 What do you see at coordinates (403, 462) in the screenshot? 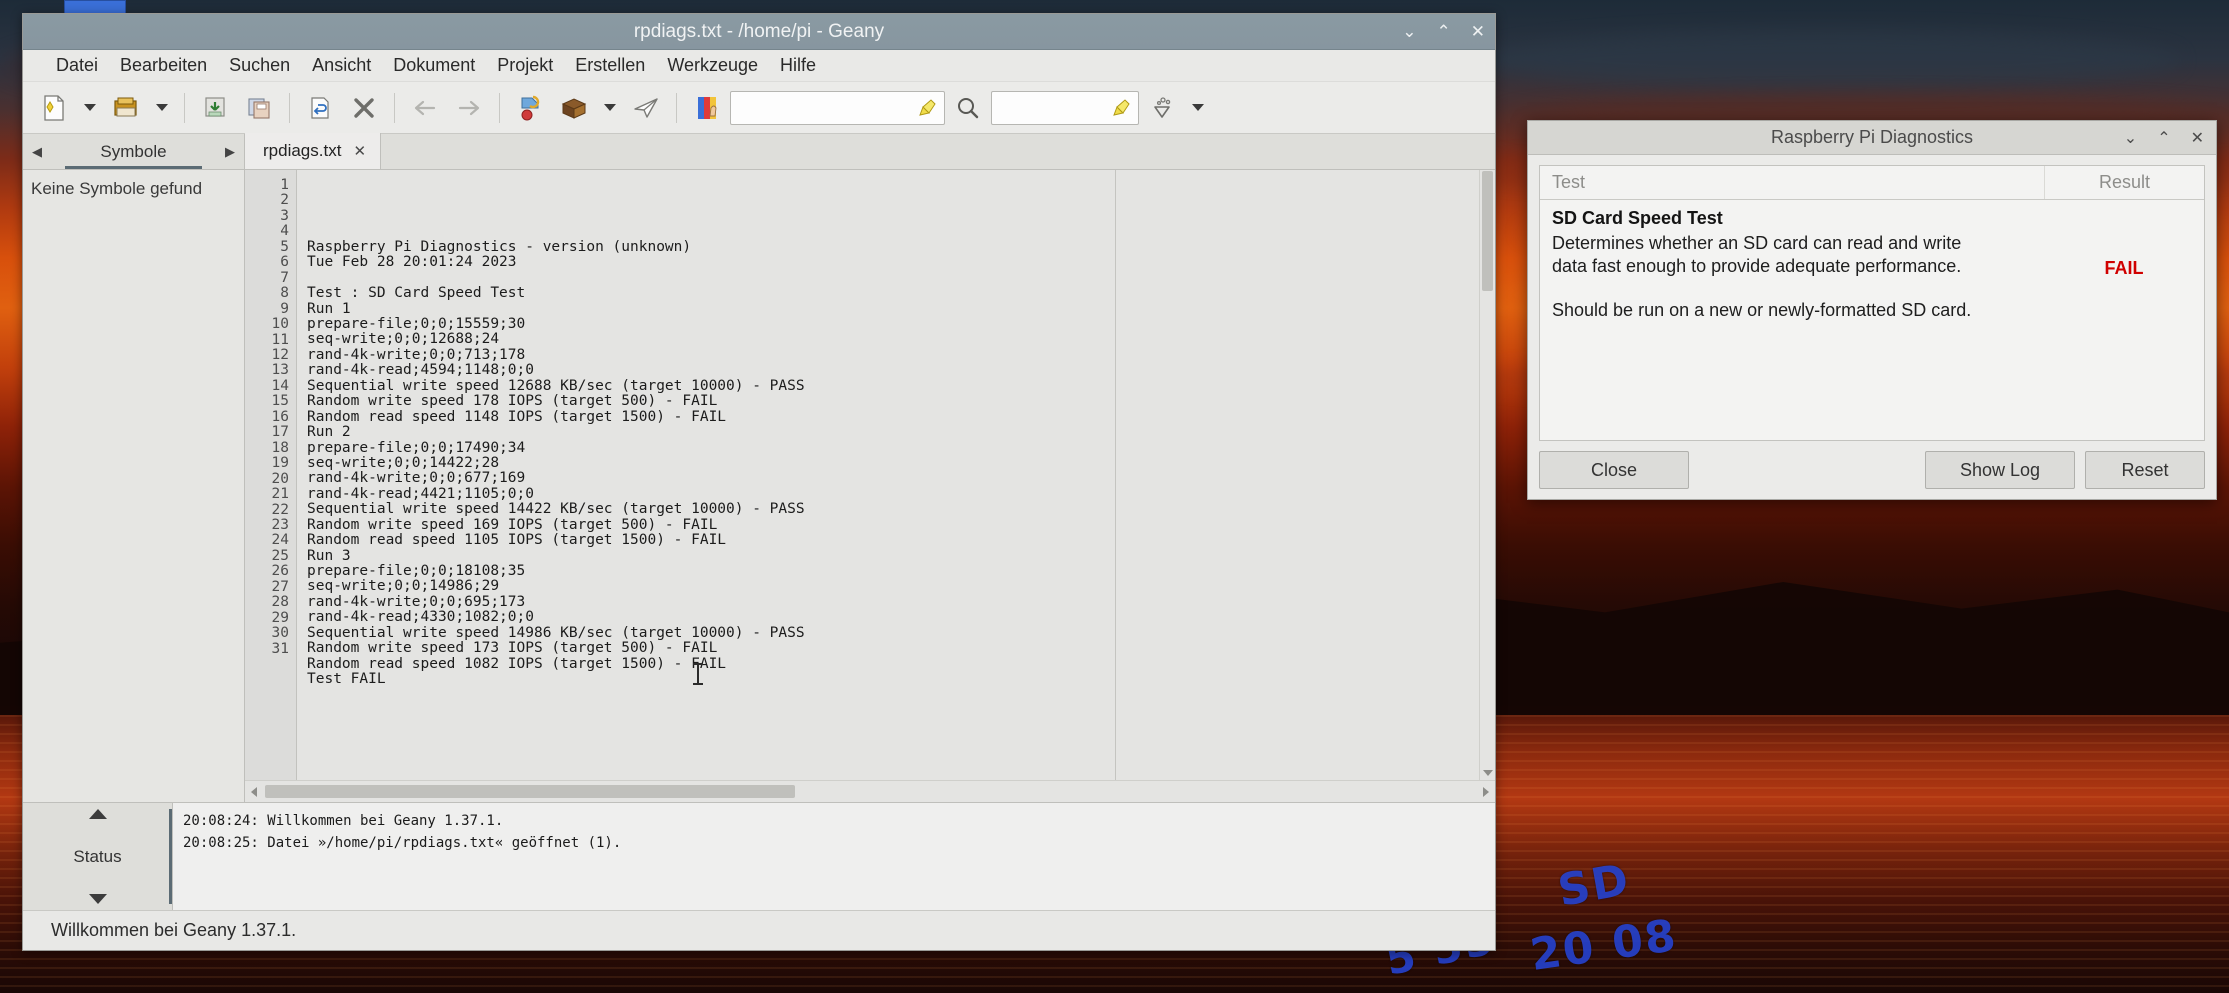
I see `code-line: seq-write;0;0;14422;28` at bounding box center [403, 462].